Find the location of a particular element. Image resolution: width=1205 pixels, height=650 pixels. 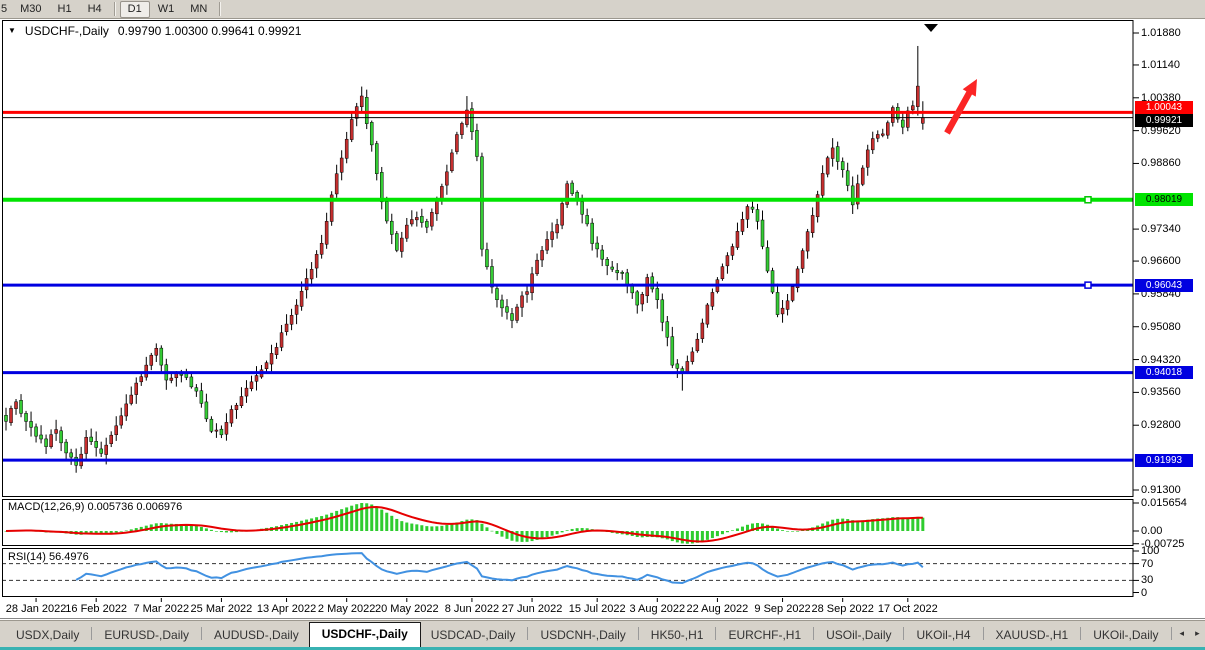

symbol-dropdown-icon: ▼ is located at coordinates (12, 31).